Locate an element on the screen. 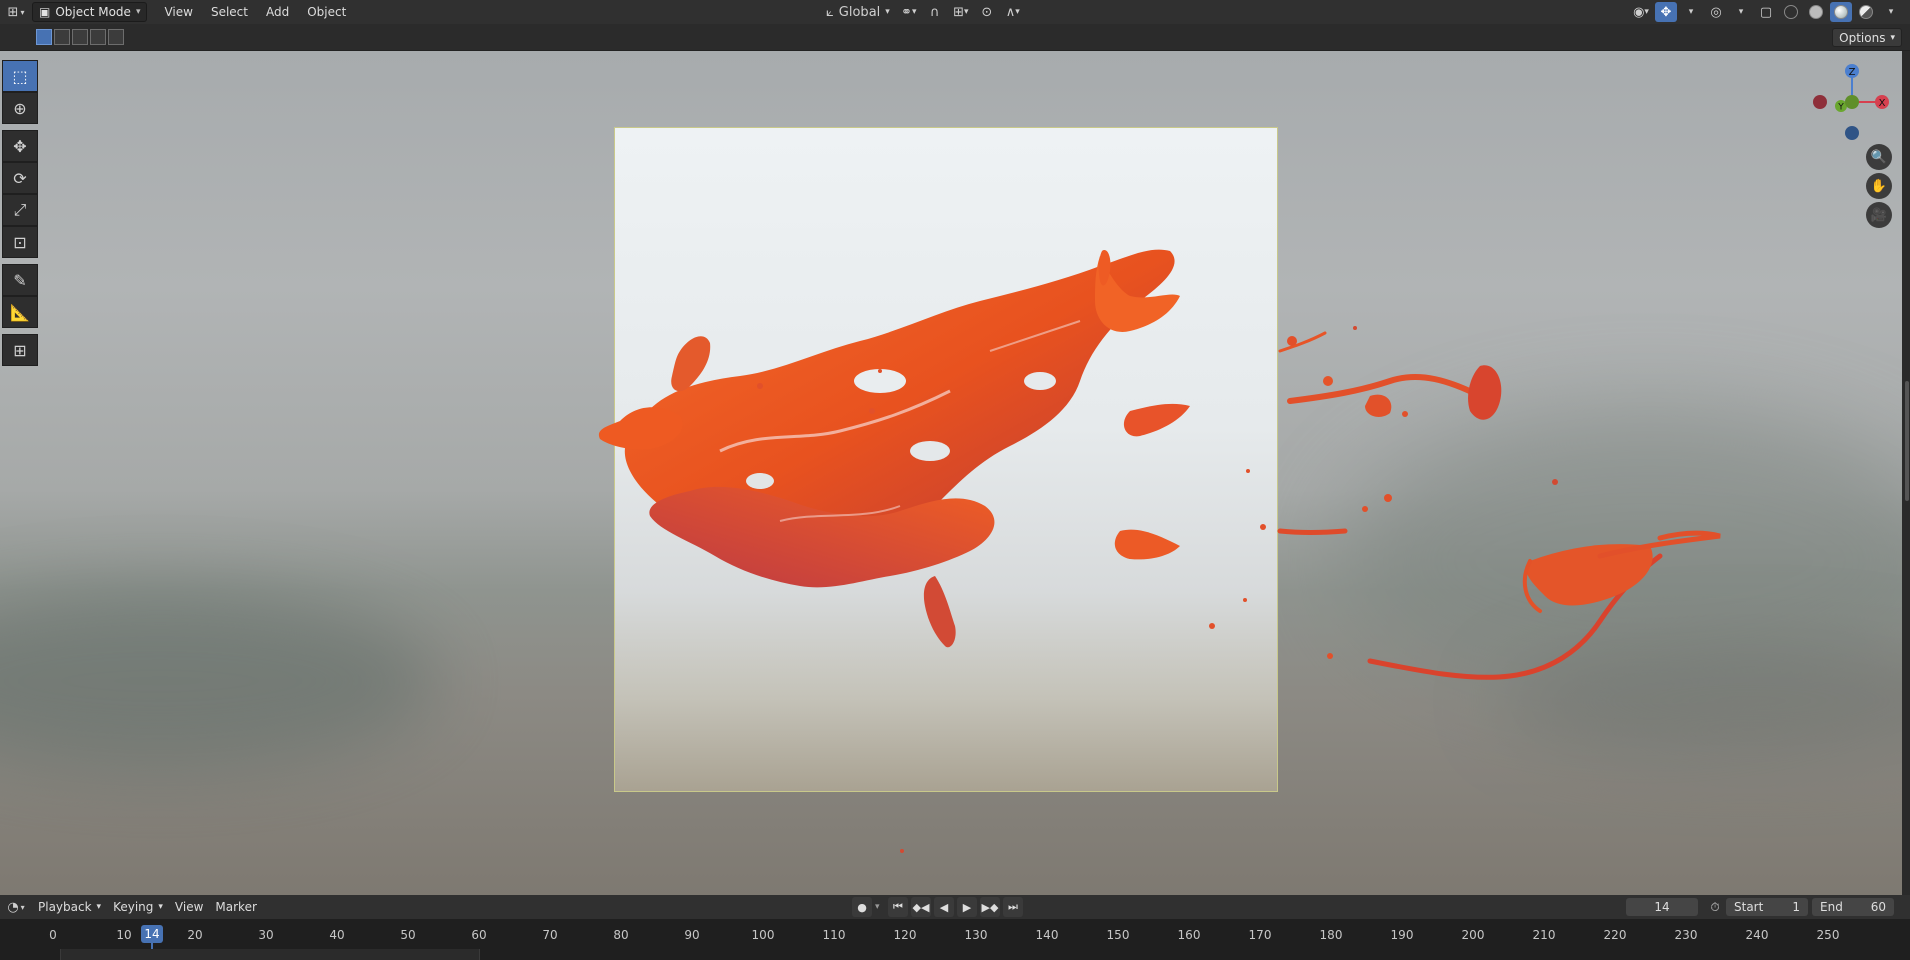  play-reverse-icon: ◀ is located at coordinates (944, 907).